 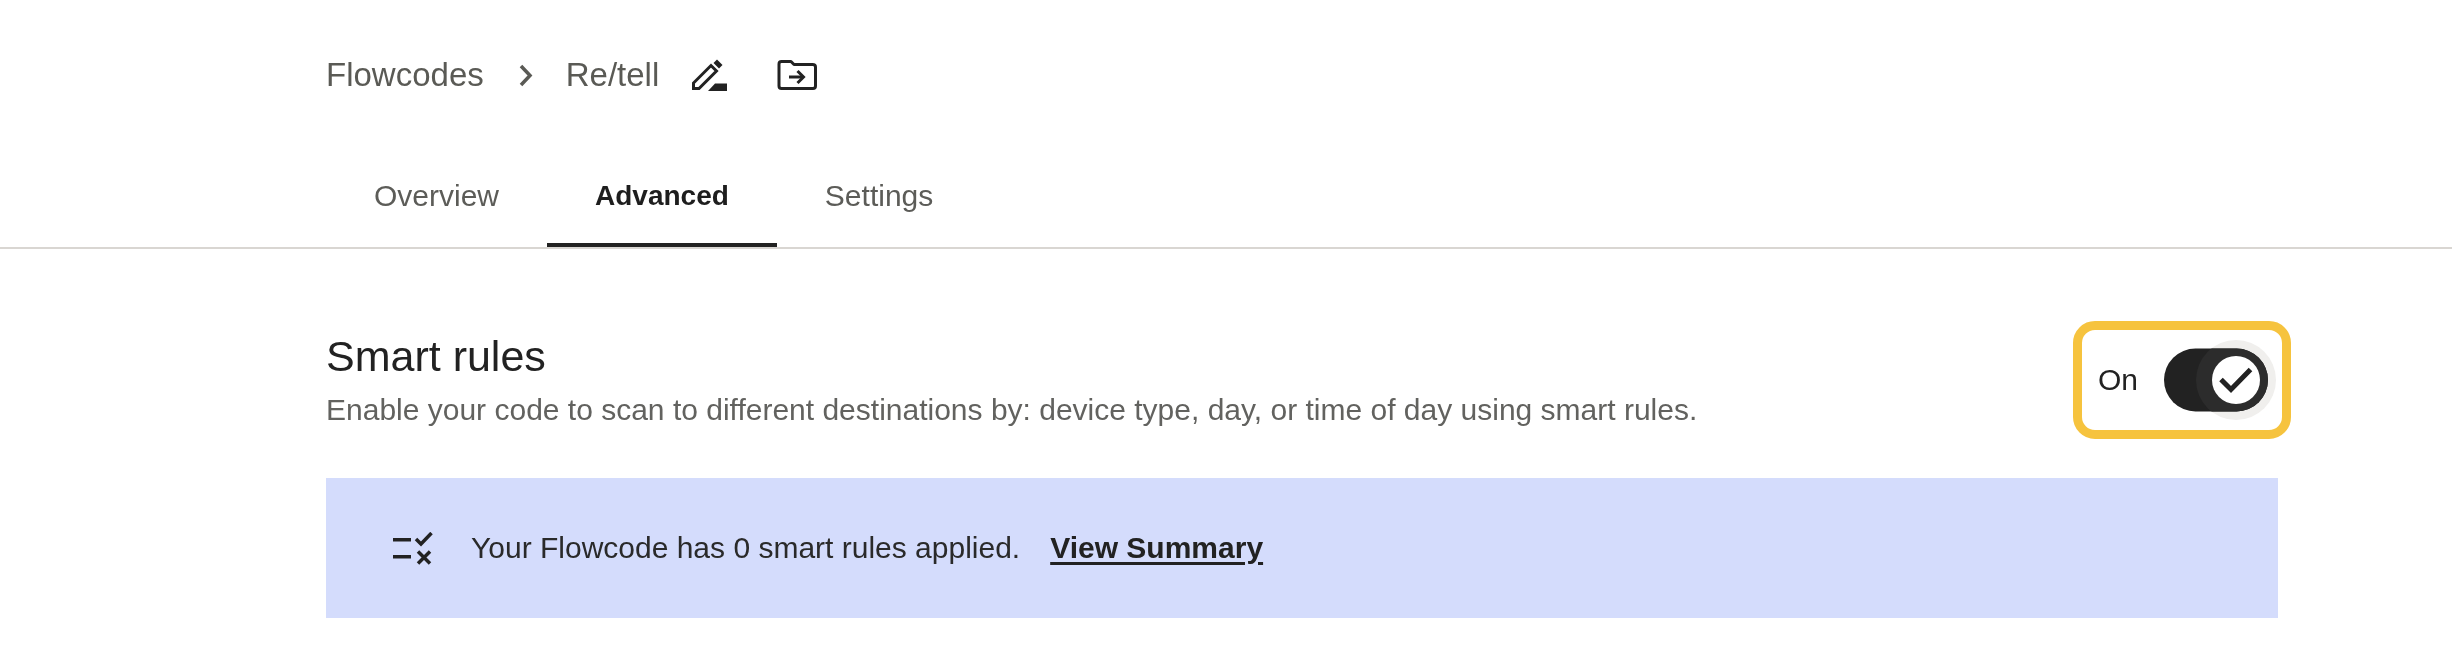 What do you see at coordinates (2236, 380) in the screenshot?
I see `check-icon` at bounding box center [2236, 380].